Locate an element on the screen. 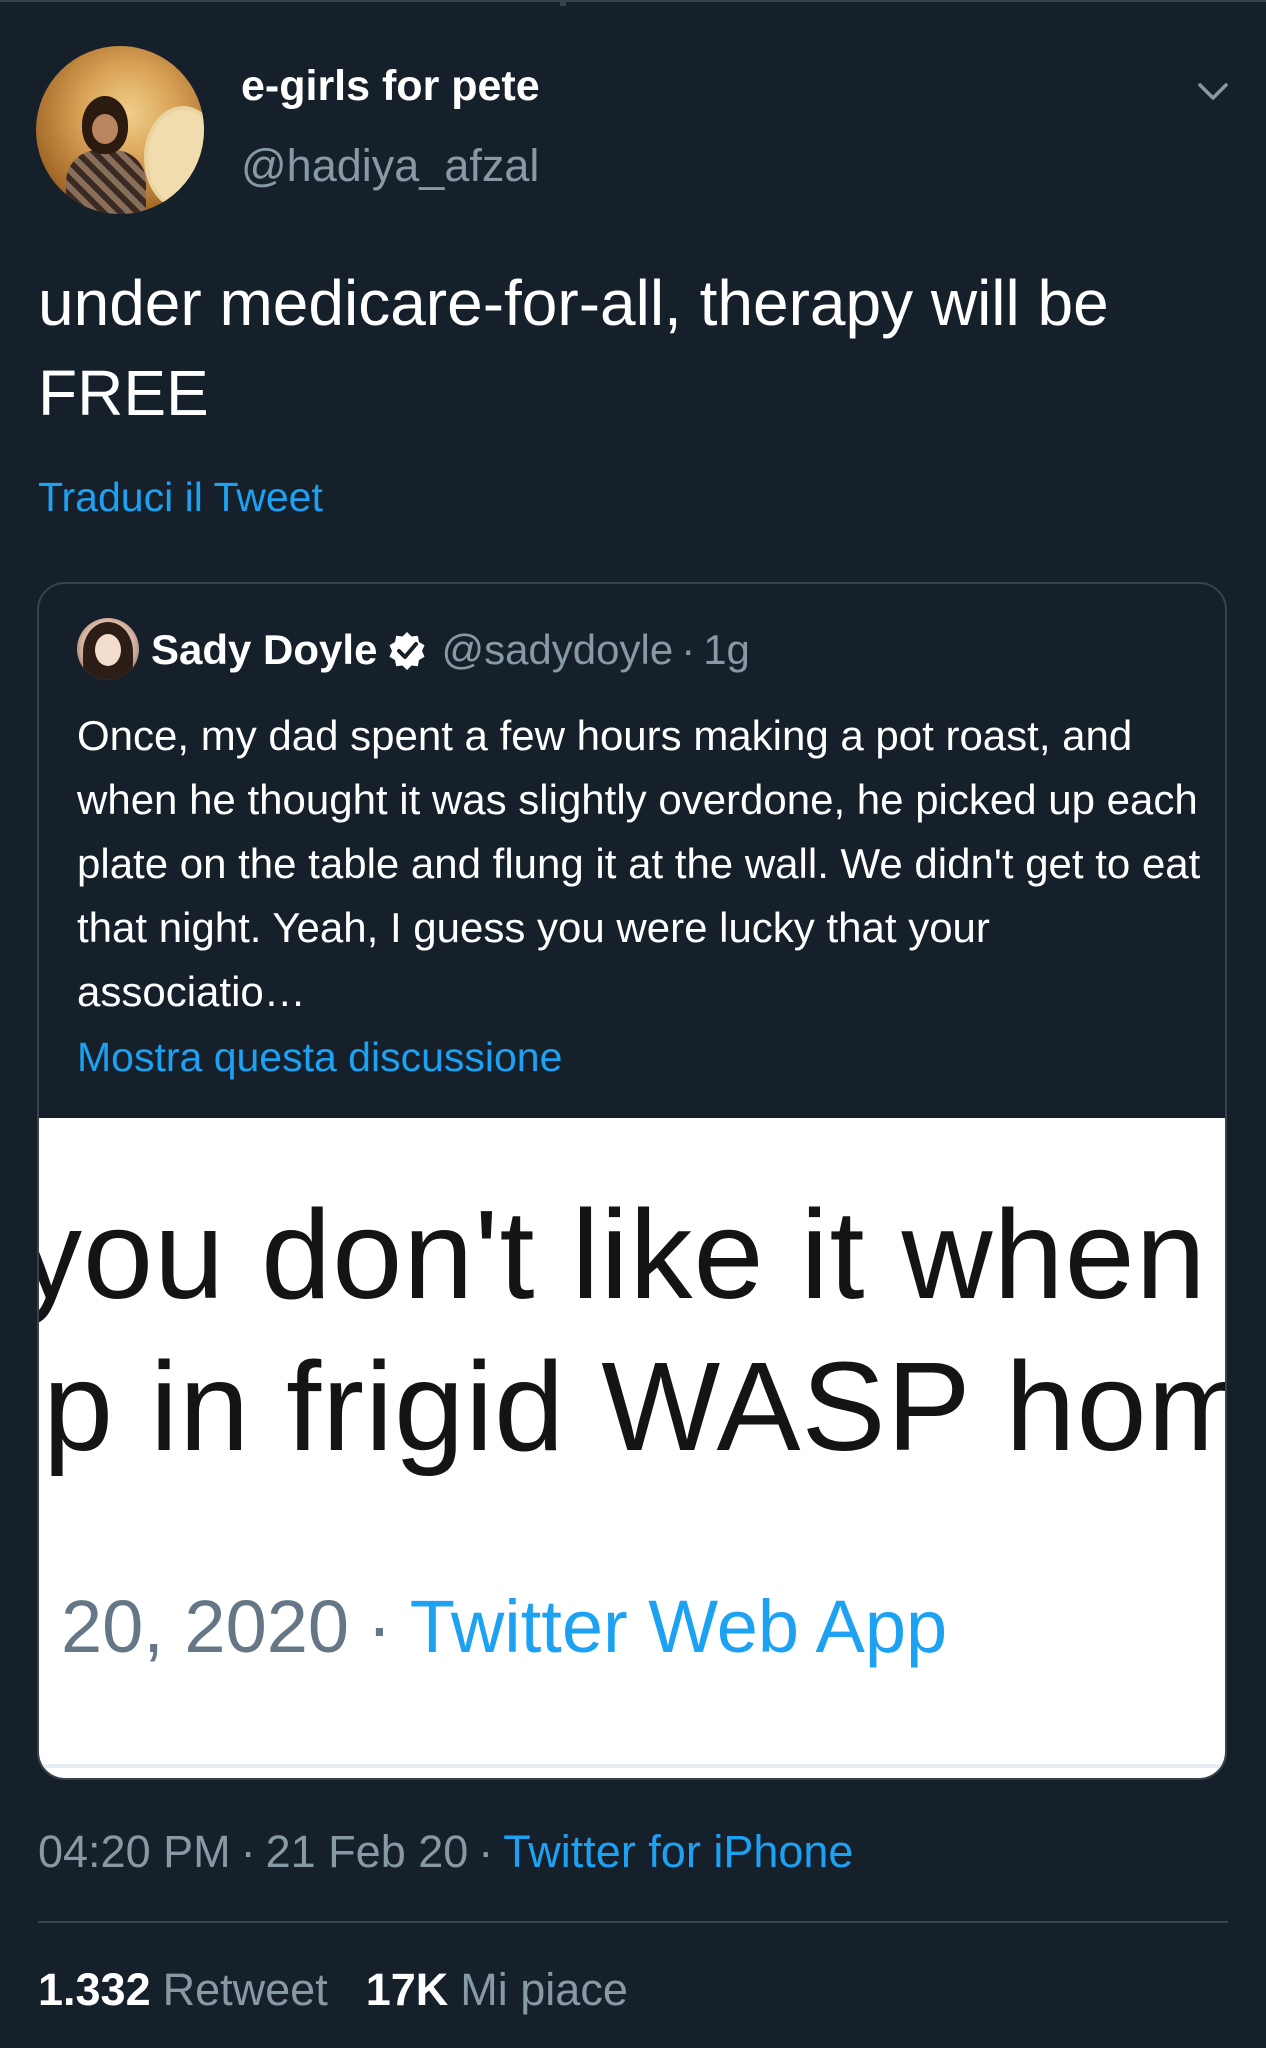  quoted-tweet-time: 1g is located at coordinates (726, 650).